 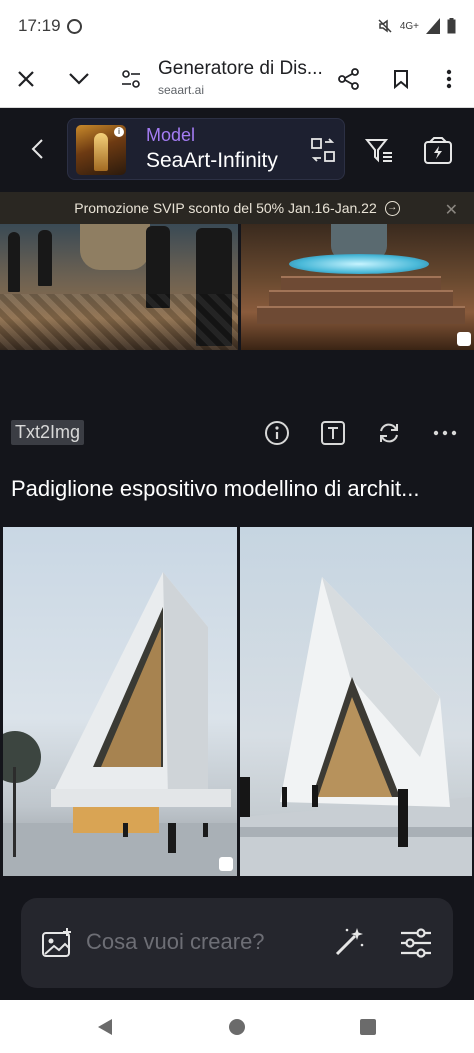 What do you see at coordinates (385, 26) in the screenshot?
I see `mute-icon` at bounding box center [385, 26].